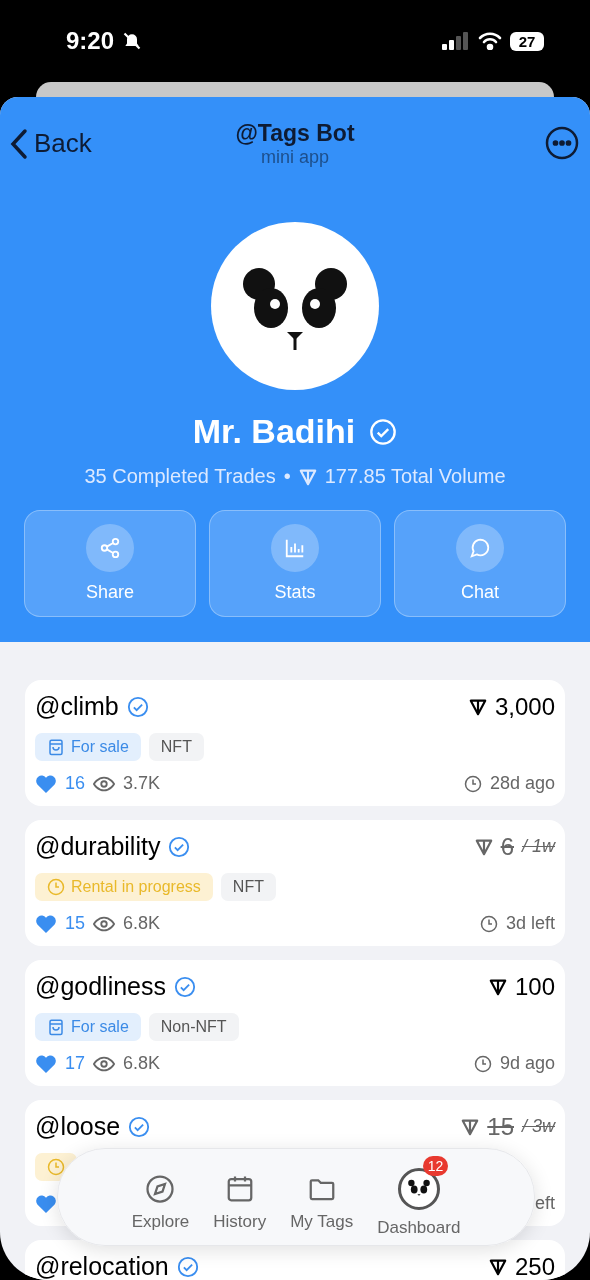  What do you see at coordinates (75, 783) in the screenshot?
I see `likes-count: 16` at bounding box center [75, 783].